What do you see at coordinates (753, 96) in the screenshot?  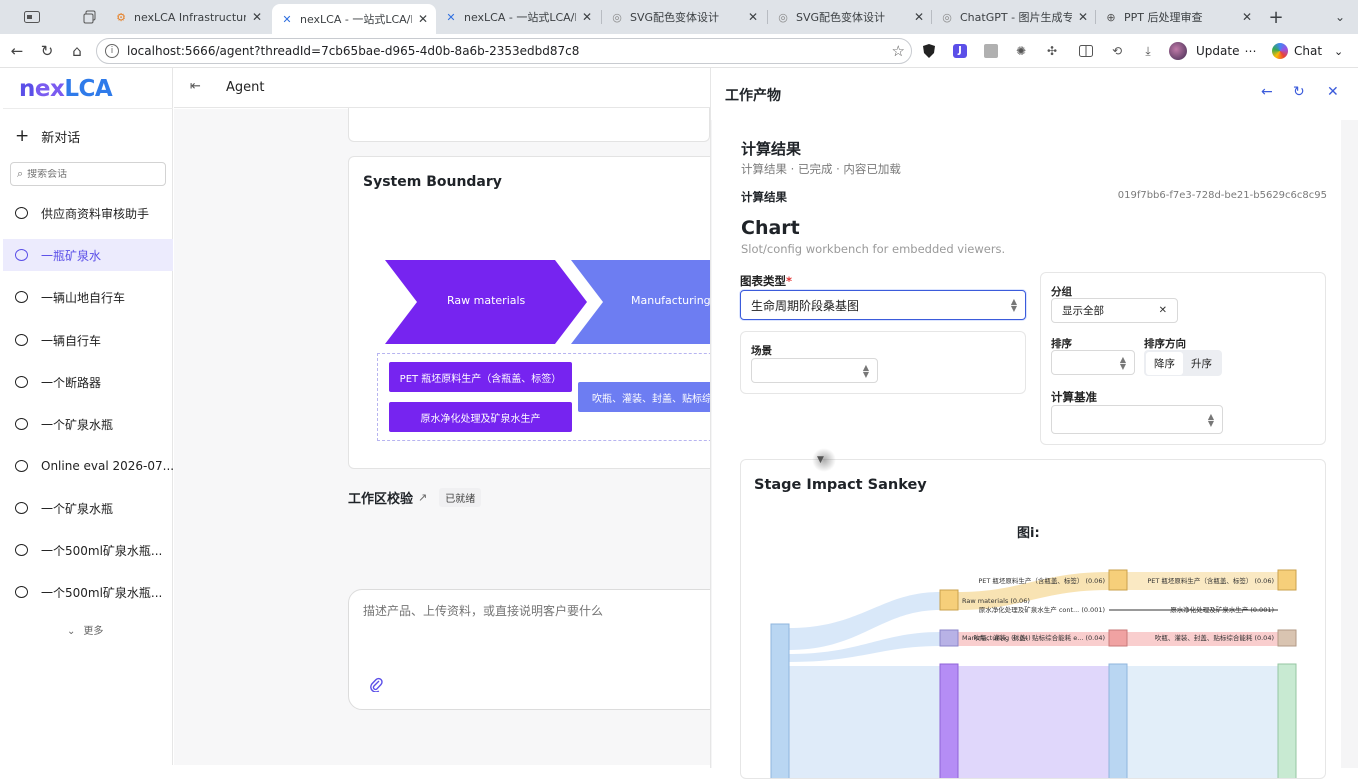 I see `artifact-panel-title: 工作产物` at bounding box center [753, 96].